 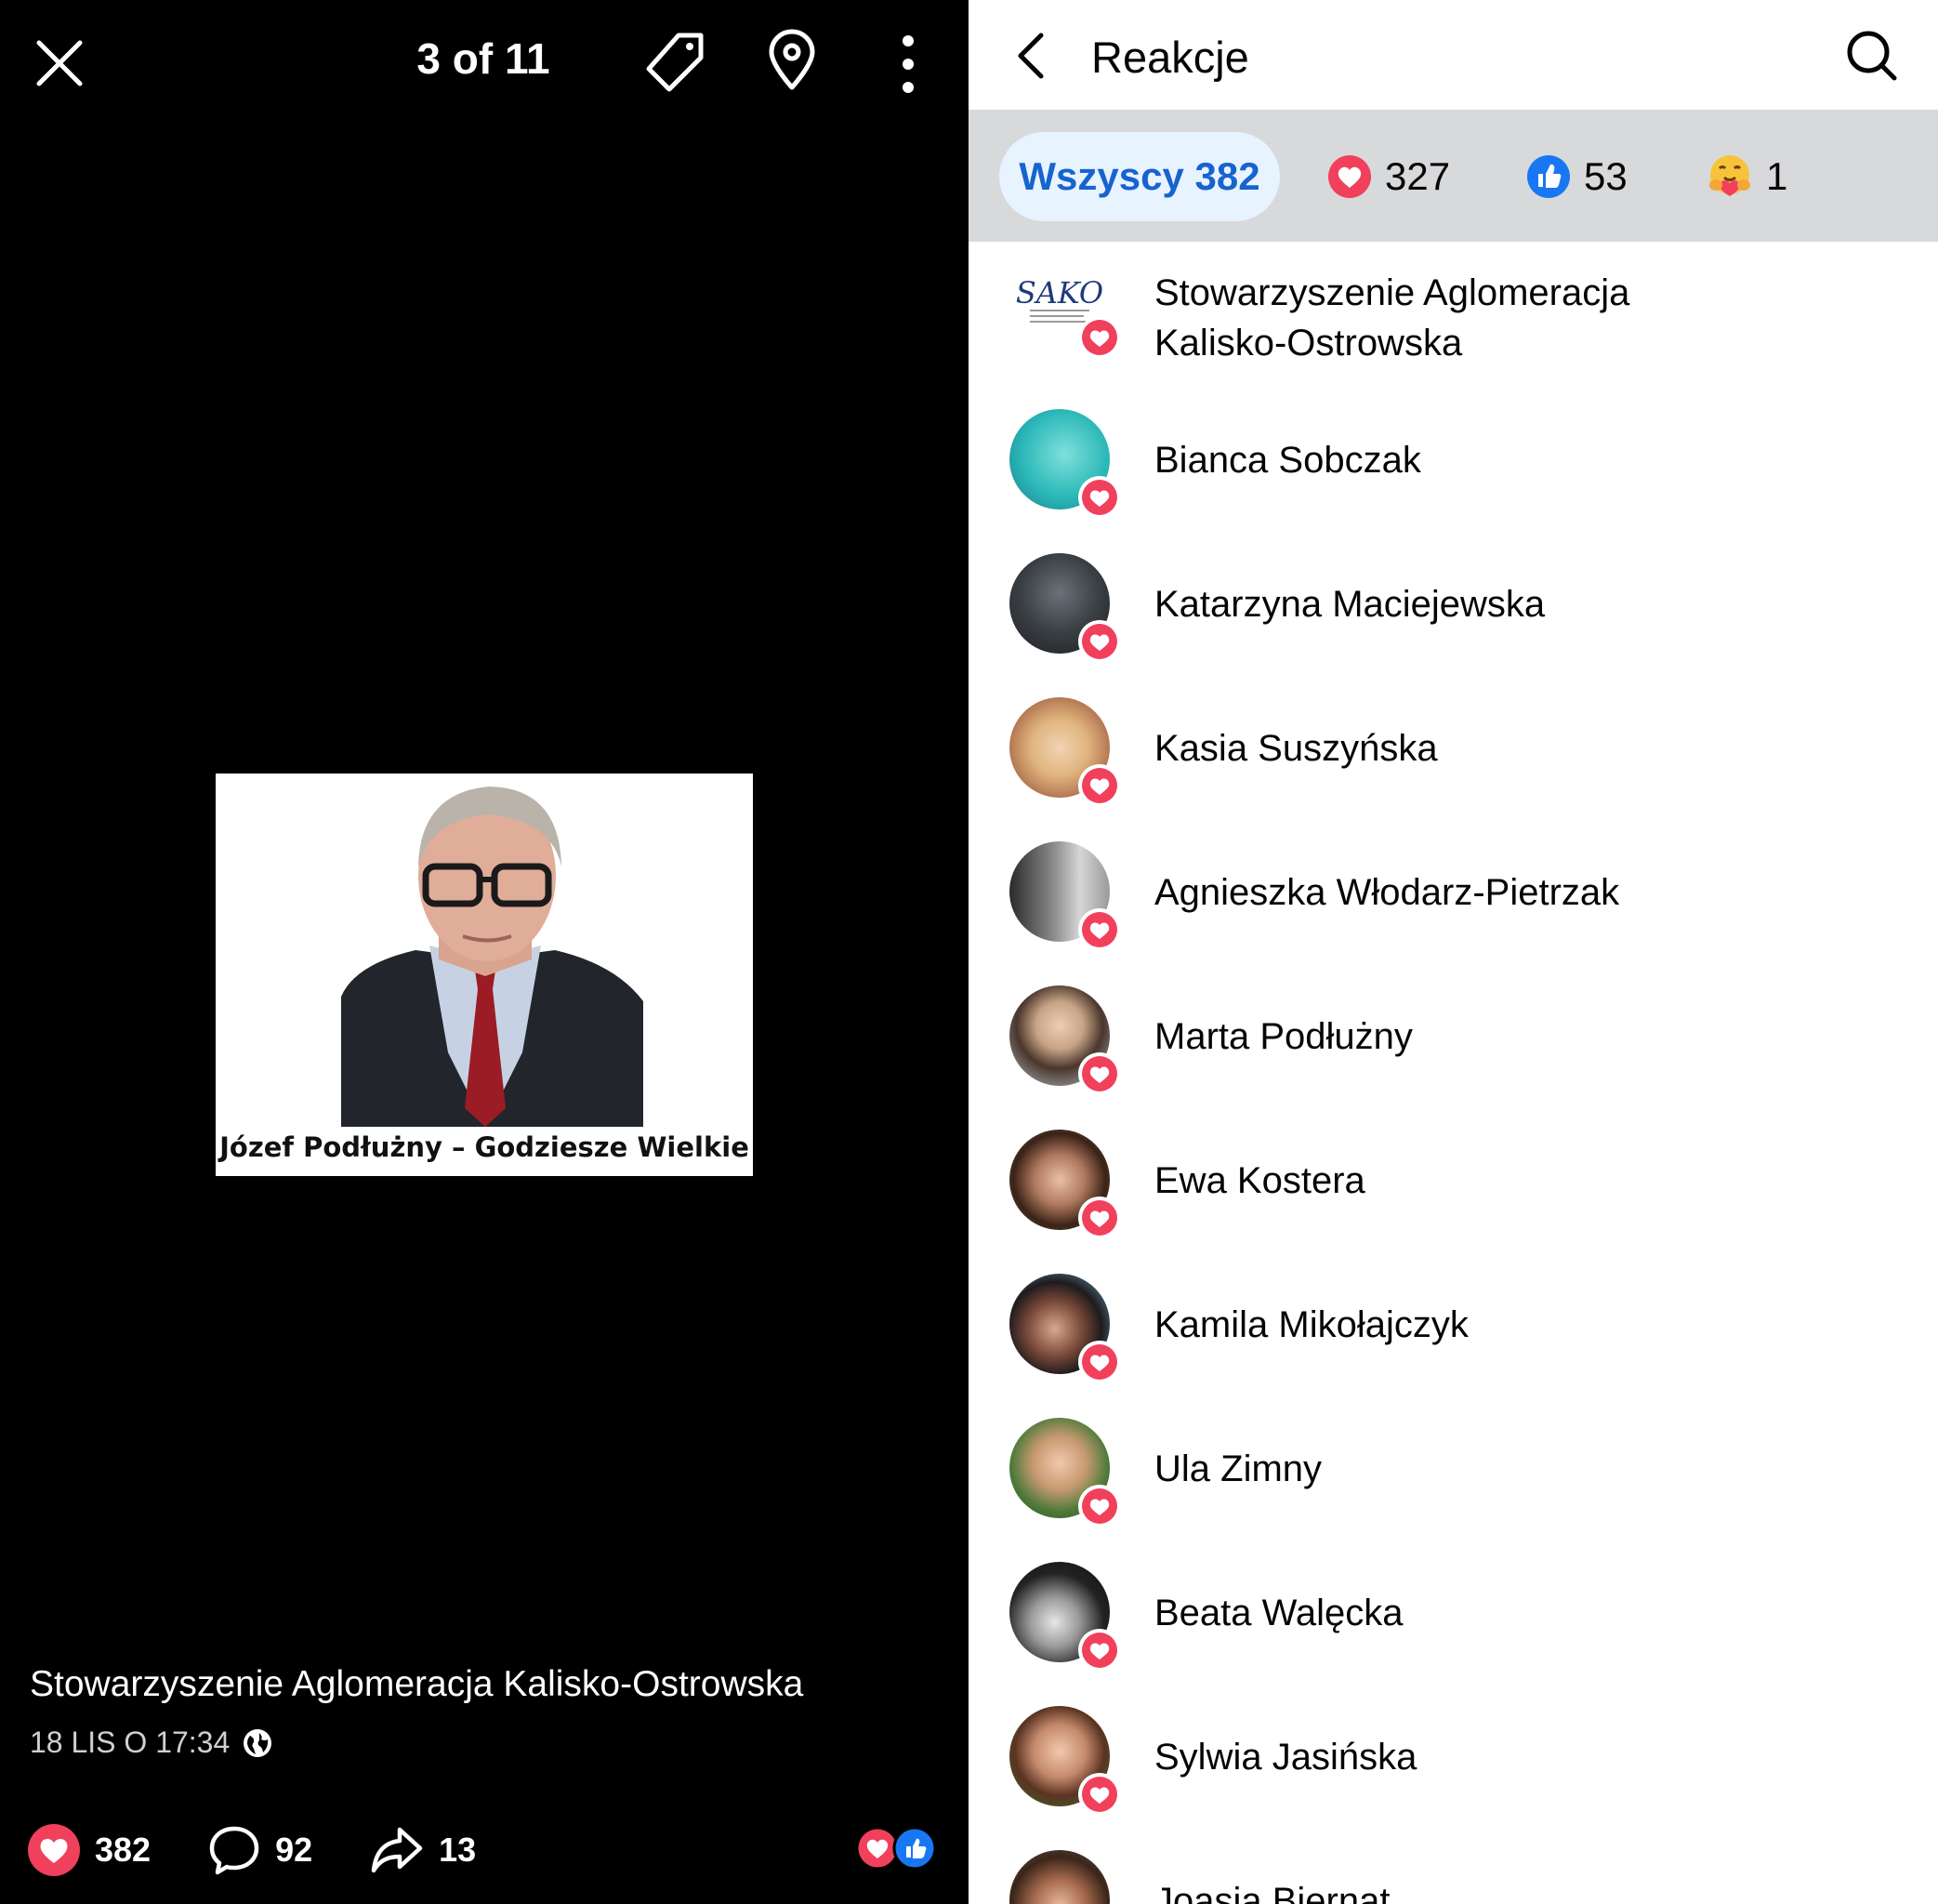 I want to click on close-button, so click(x=59, y=63).